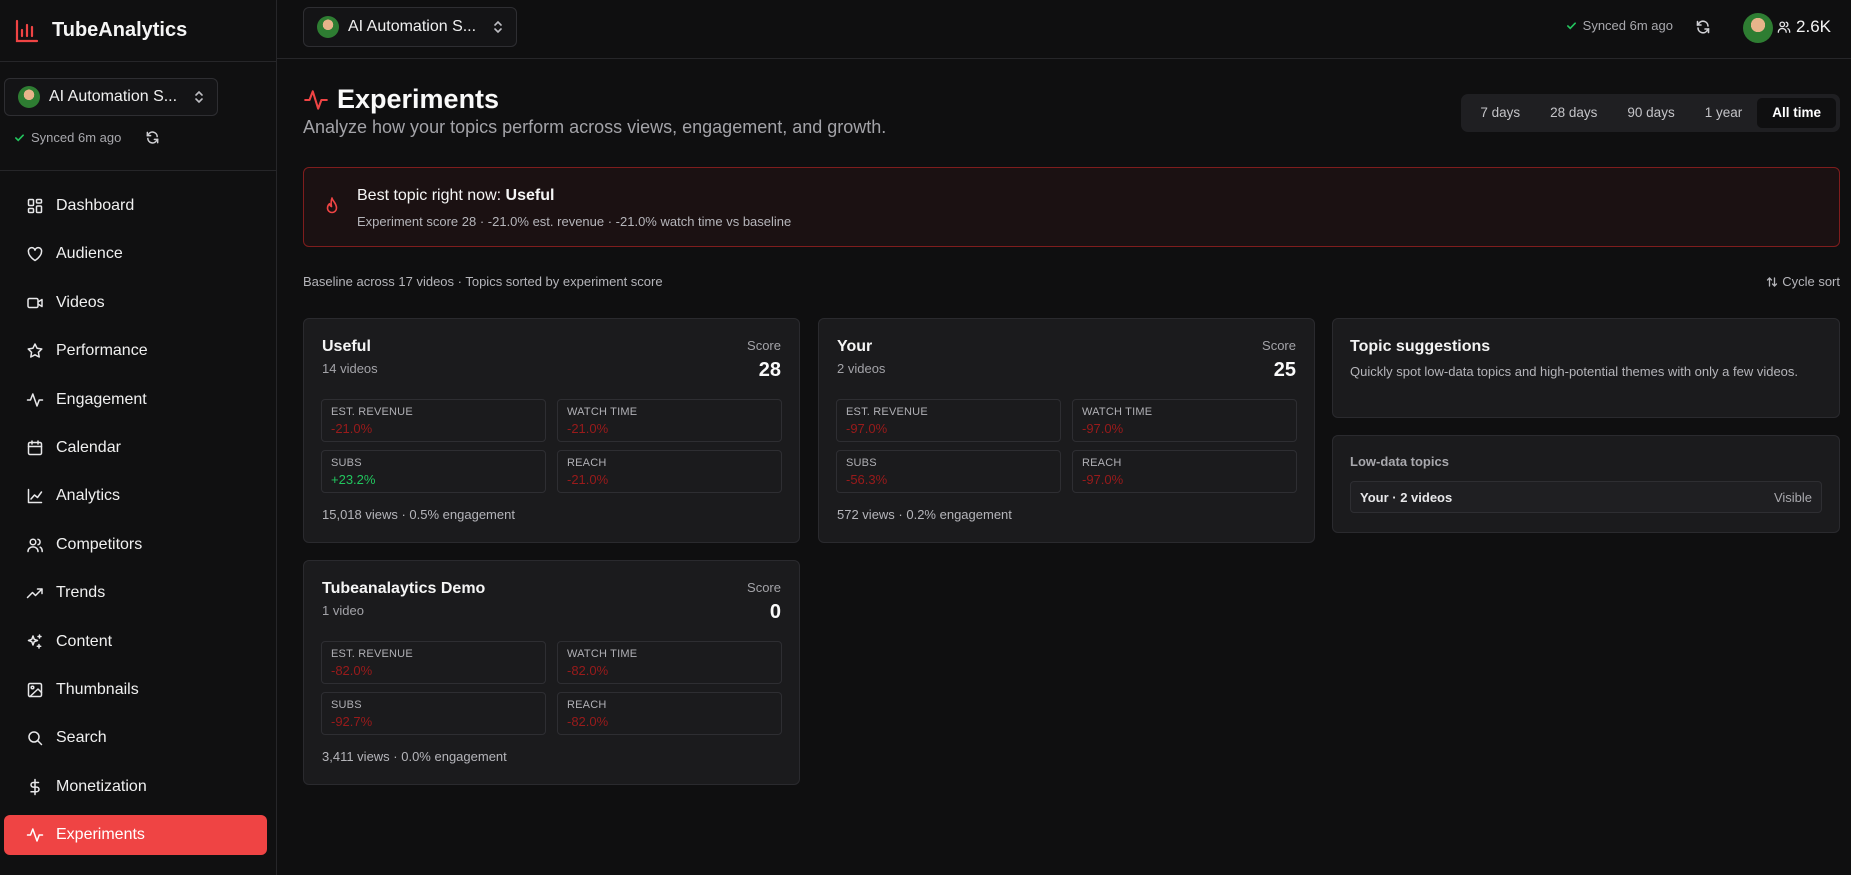 The image size is (1851, 875). I want to click on dashboard-icon, so click(35, 206).